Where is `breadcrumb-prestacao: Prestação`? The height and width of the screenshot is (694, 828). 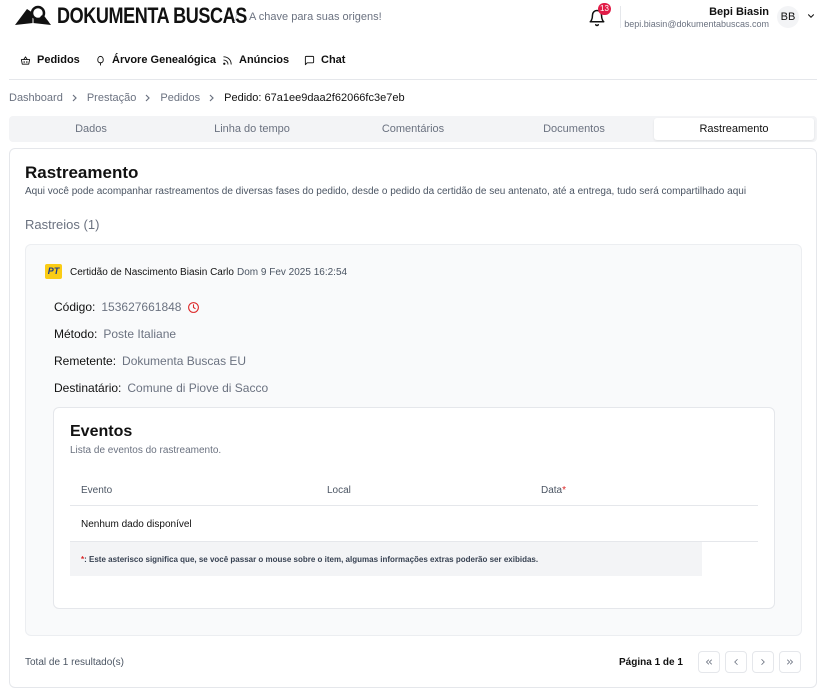
breadcrumb-prestacao: Prestação is located at coordinates (112, 98).